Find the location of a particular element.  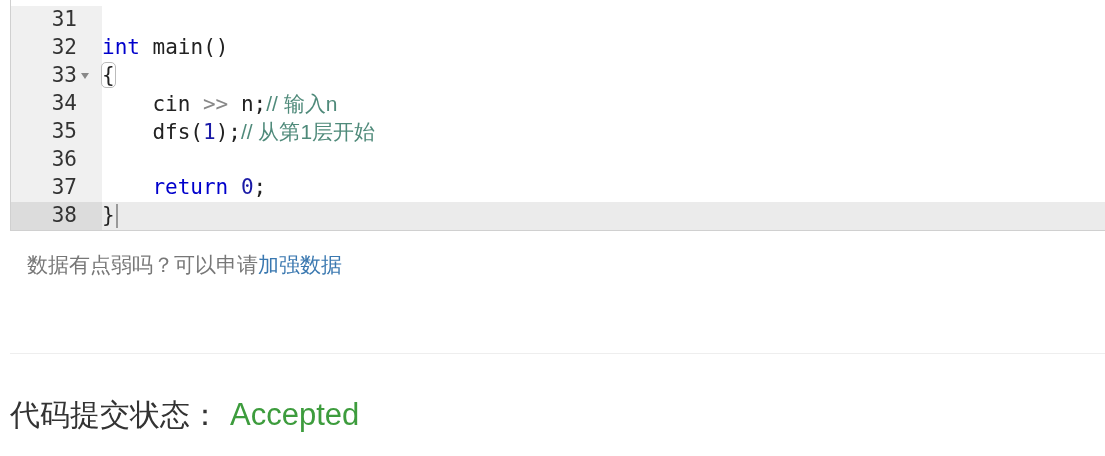

status-label: 代码提交状态： is located at coordinates (115, 415).